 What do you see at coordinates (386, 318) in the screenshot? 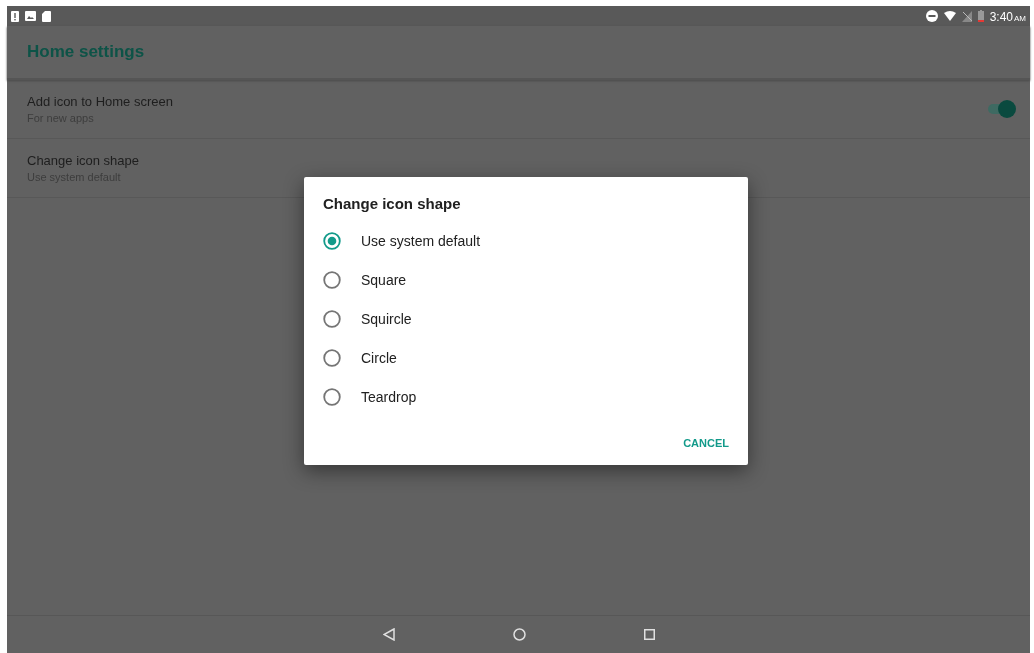
I see `option-label: Squircle` at bounding box center [386, 318].